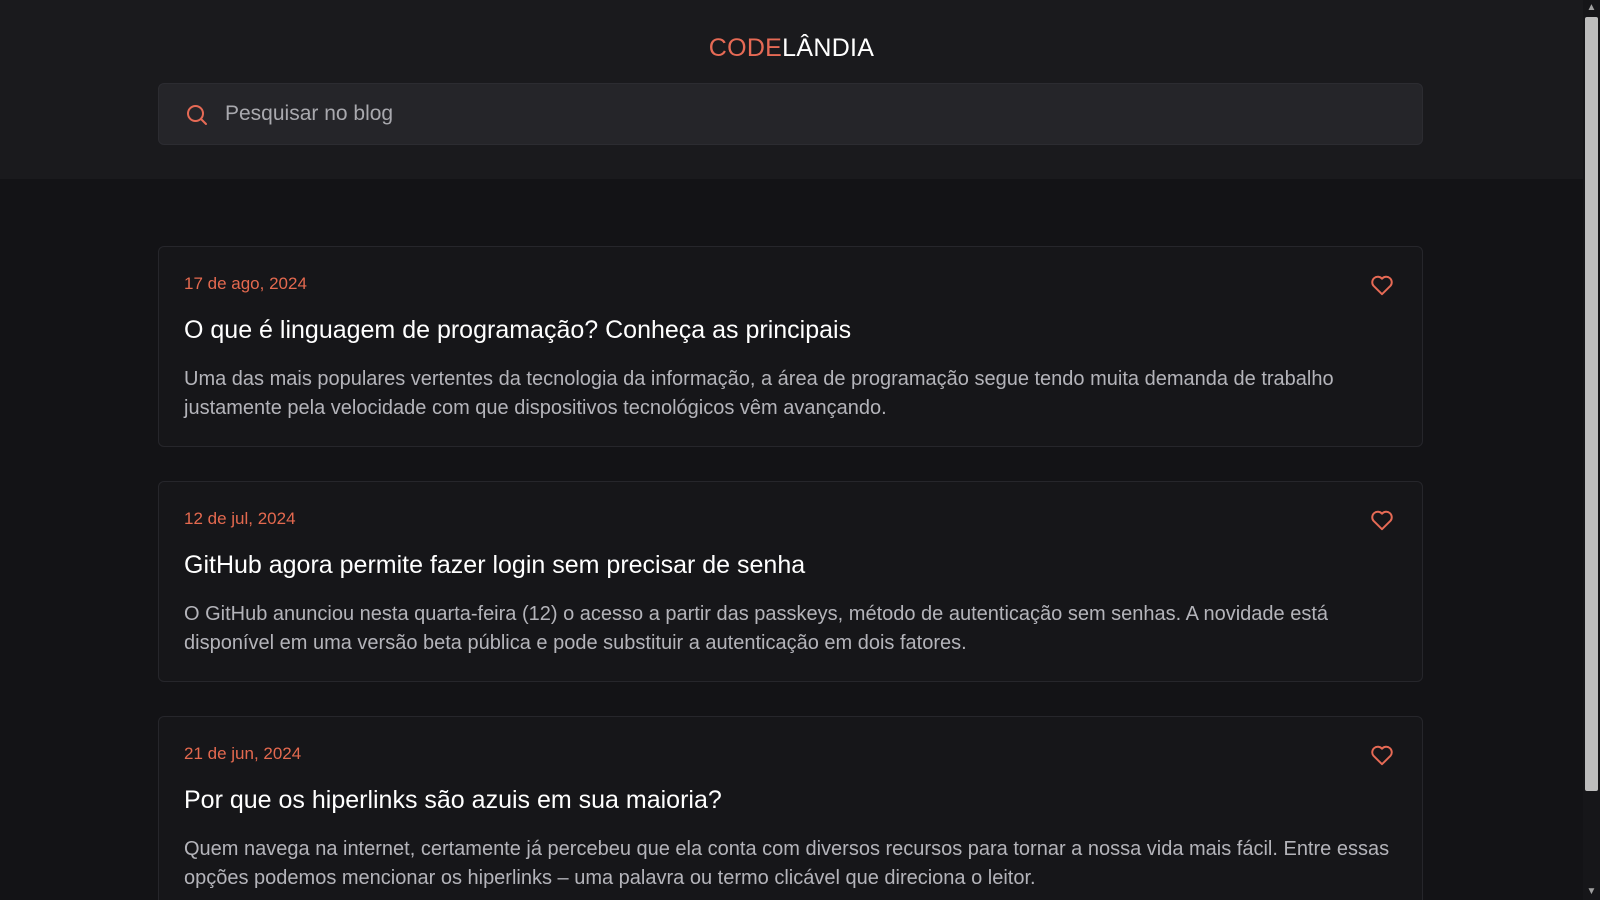 The image size is (1600, 900). I want to click on scrollbar-thumb, so click(1591, 404).